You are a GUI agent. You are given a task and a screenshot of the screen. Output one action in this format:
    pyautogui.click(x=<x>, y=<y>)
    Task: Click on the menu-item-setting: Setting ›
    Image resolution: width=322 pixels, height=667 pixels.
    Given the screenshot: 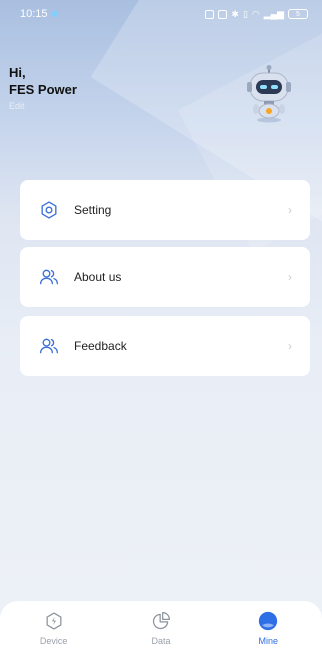 What is the action you would take?
    pyautogui.click(x=165, y=210)
    